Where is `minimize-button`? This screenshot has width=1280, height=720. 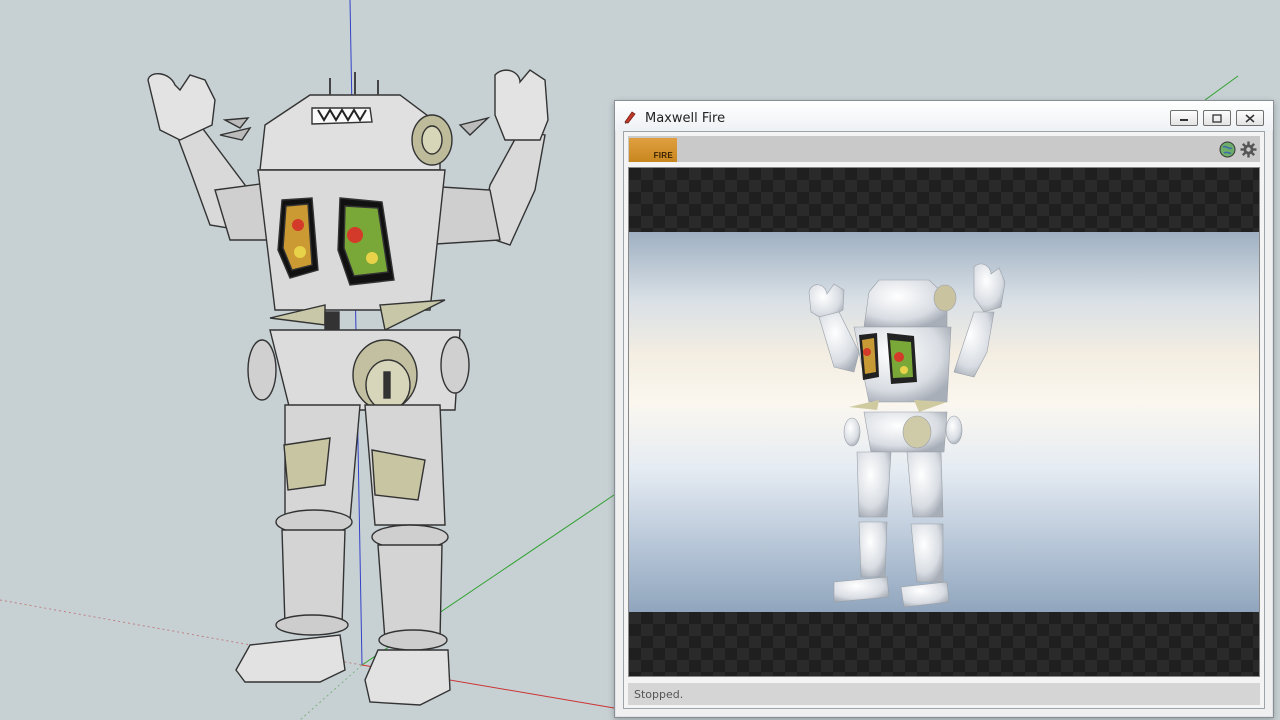
minimize-button is located at coordinates (1184, 118).